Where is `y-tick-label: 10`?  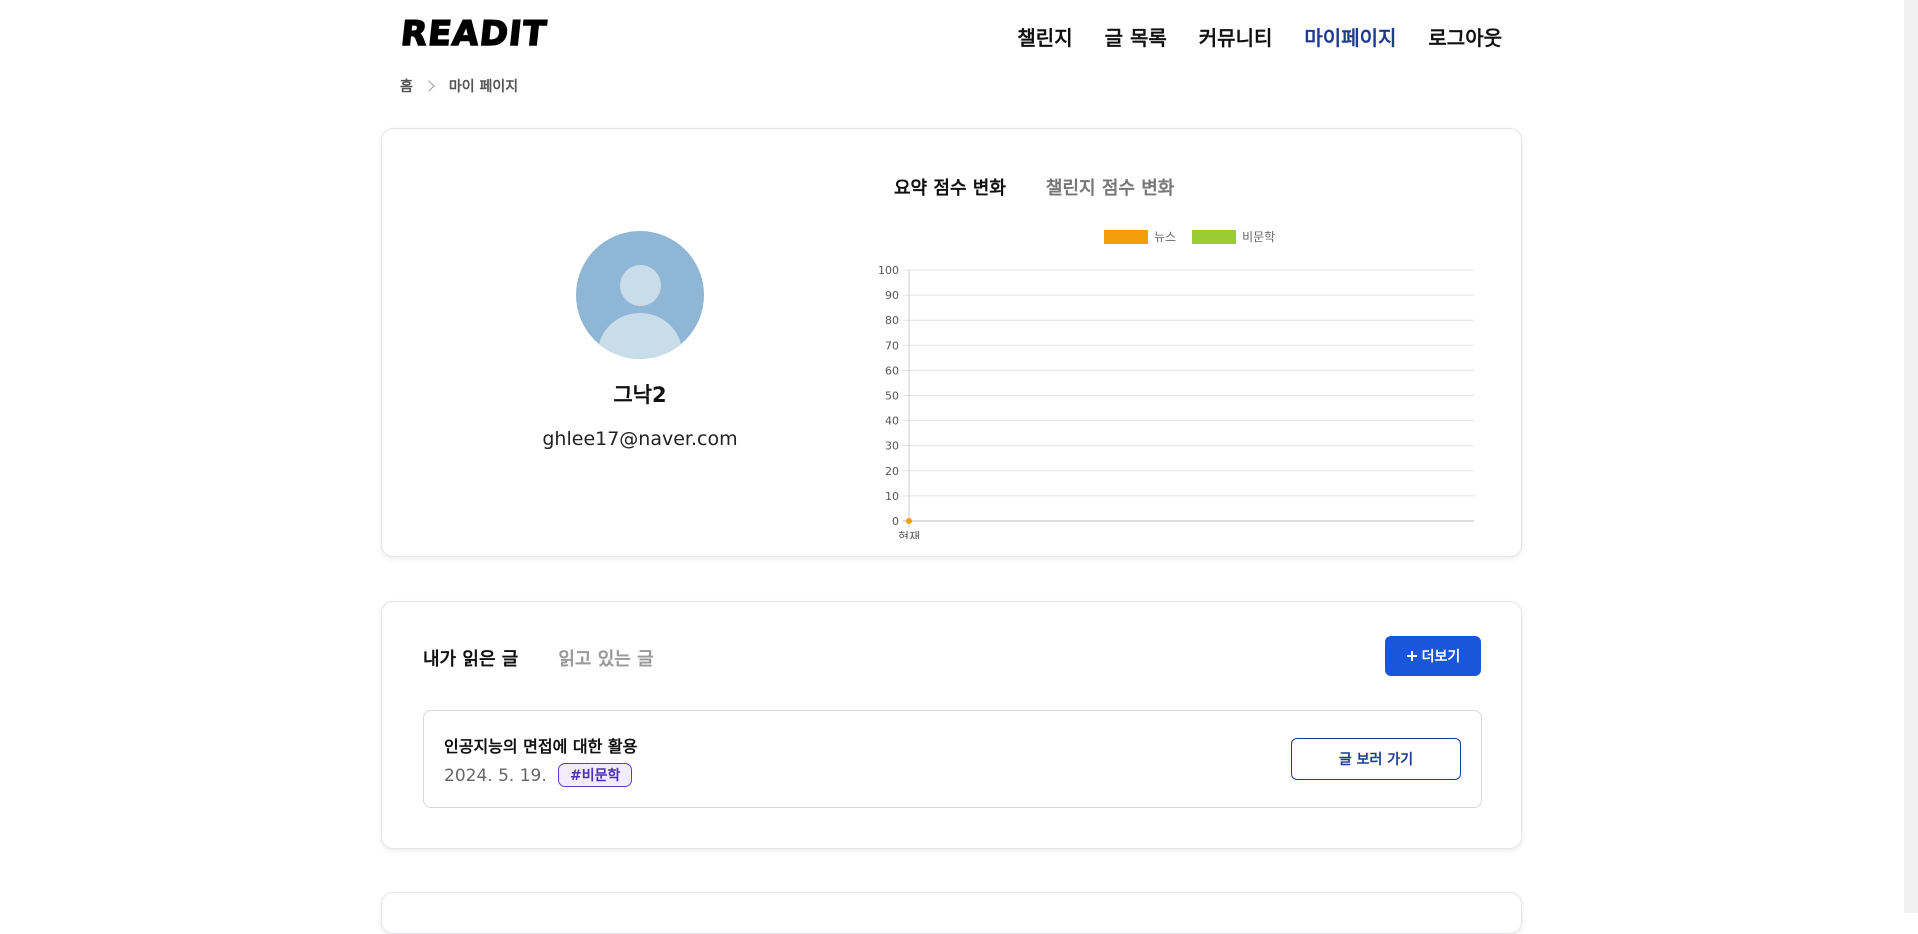
y-tick-label: 10 is located at coordinates (892, 496).